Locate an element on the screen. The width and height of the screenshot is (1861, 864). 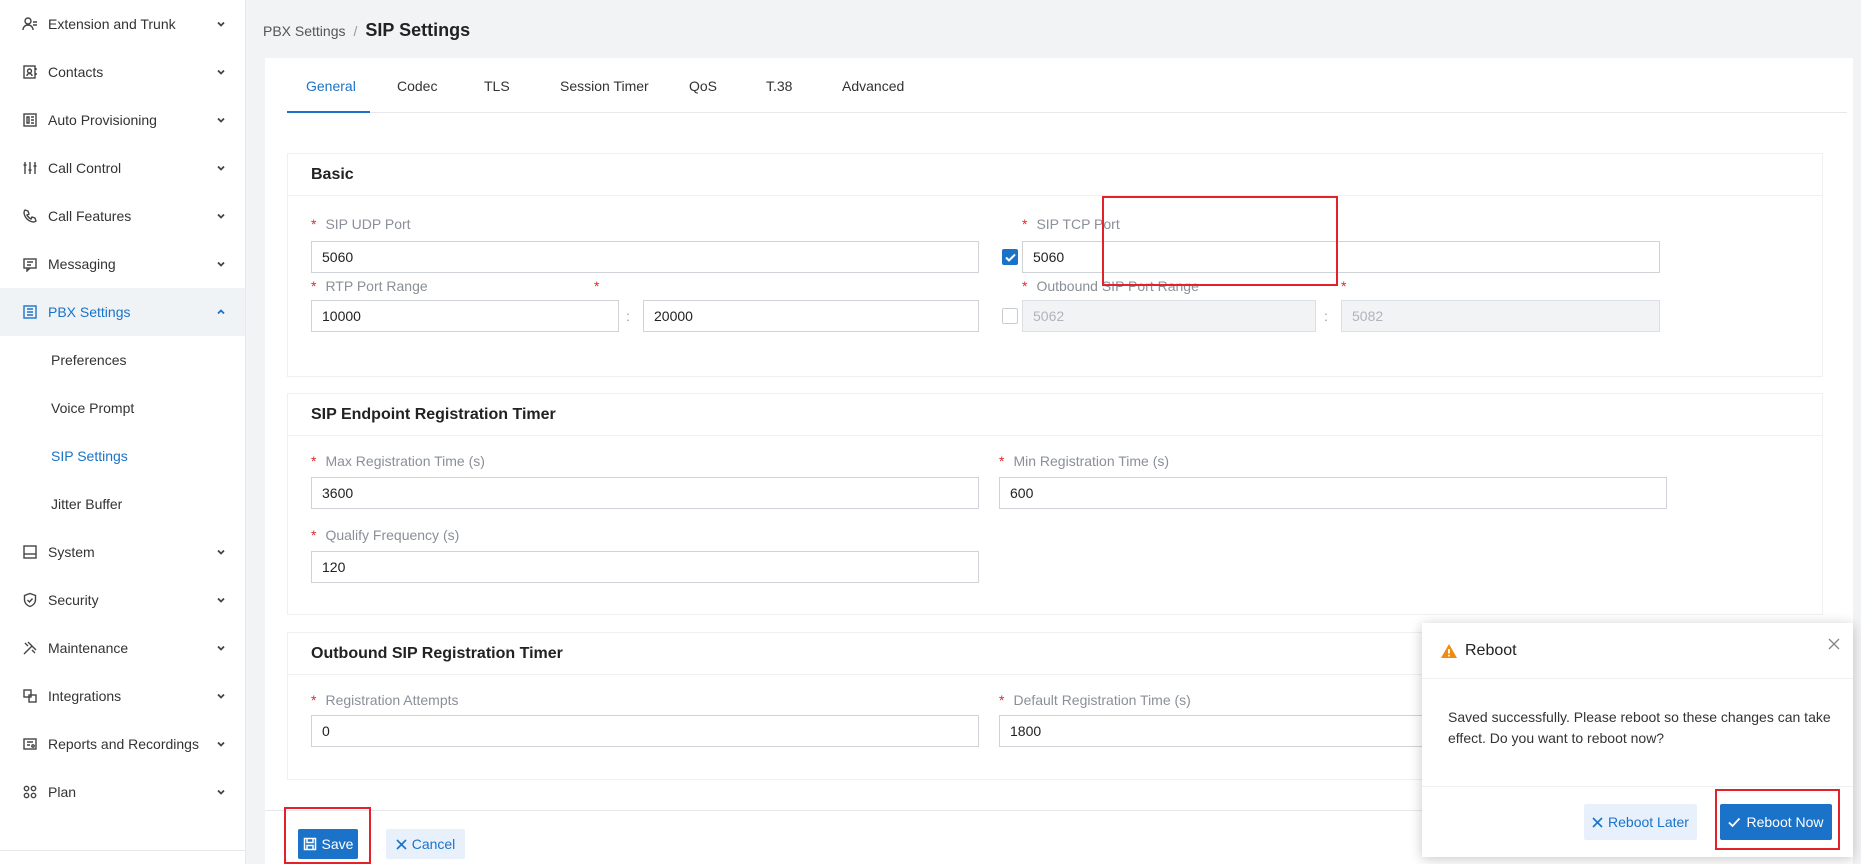
sidebar-item-label: Integrations is located at coordinates (85, 696).